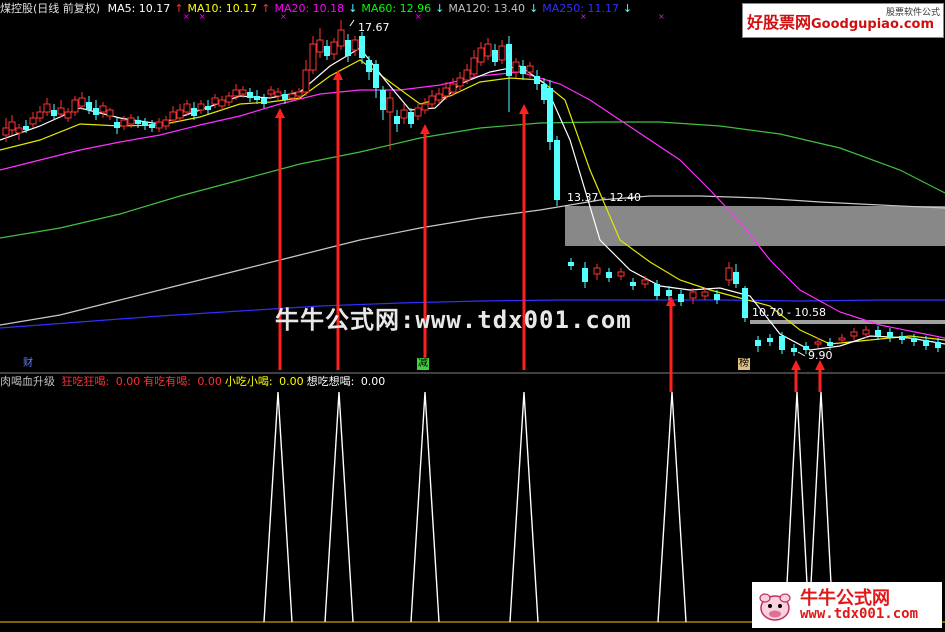 The image size is (945, 632). Describe the element at coordinates (671, 344) in the screenshot. I see `buy-arrow-icon` at that location.